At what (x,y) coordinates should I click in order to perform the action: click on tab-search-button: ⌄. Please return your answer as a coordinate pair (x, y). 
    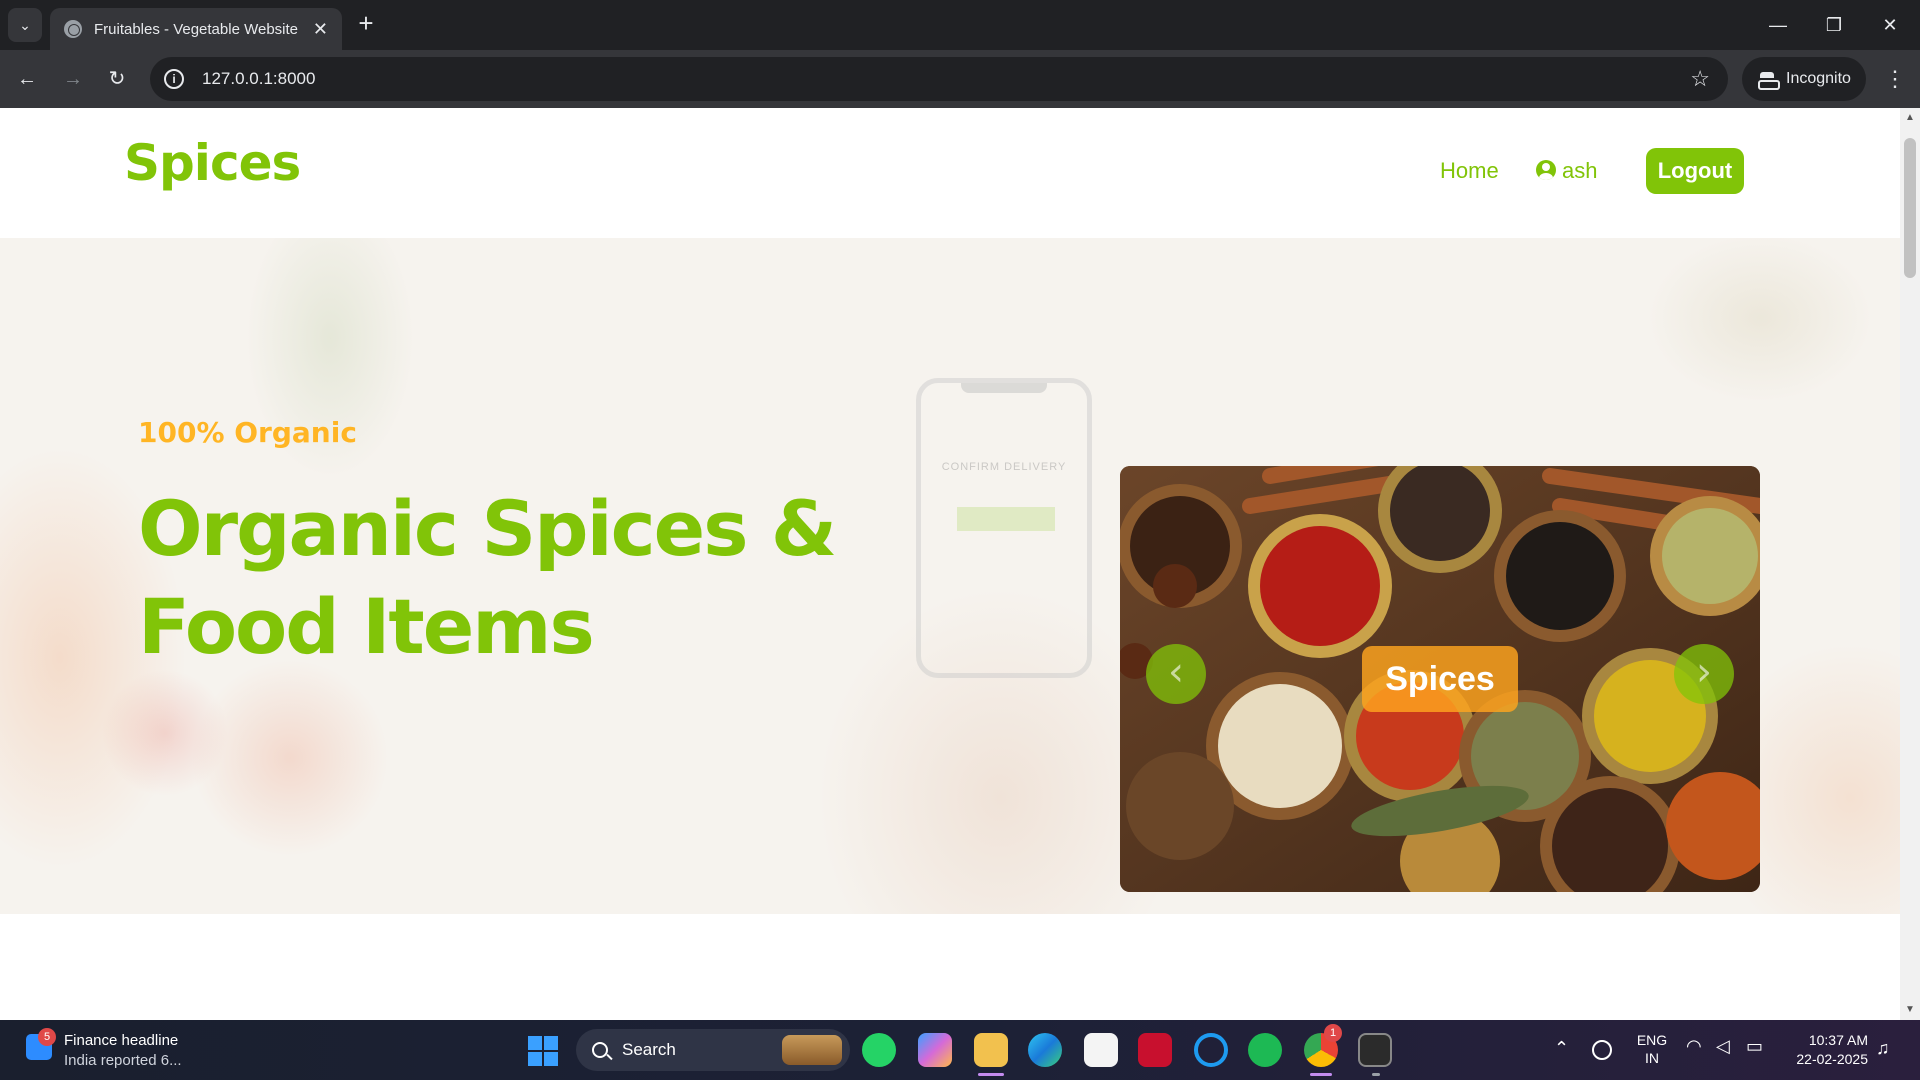
    Looking at the image, I should click on (25, 25).